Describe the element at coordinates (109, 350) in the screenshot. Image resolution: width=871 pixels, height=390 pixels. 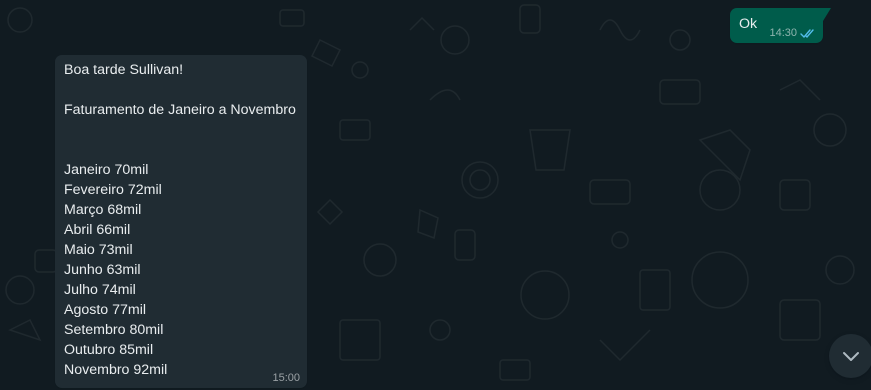
I see `message-line: Outubro 85mil` at that location.